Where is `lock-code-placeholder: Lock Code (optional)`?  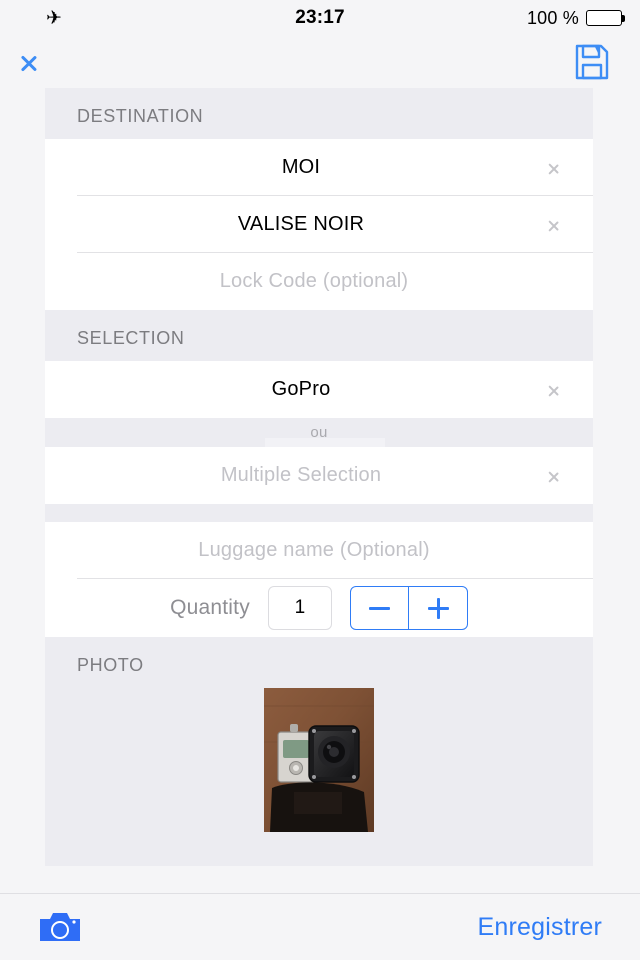 lock-code-placeholder: Lock Code (optional) is located at coordinates (314, 281).